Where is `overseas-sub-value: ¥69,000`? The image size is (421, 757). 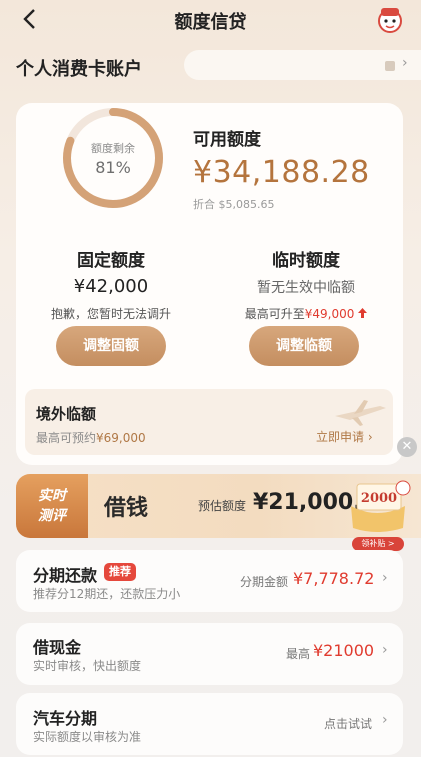
overseas-sub-value: ¥69,000 is located at coordinates (121, 438).